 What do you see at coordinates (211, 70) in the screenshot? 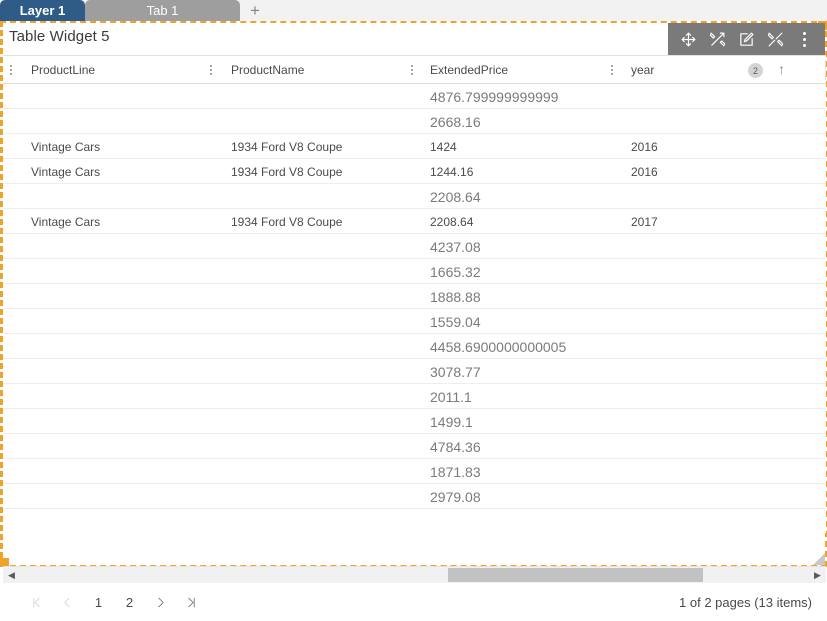
I see `column-grip-productname` at bounding box center [211, 70].